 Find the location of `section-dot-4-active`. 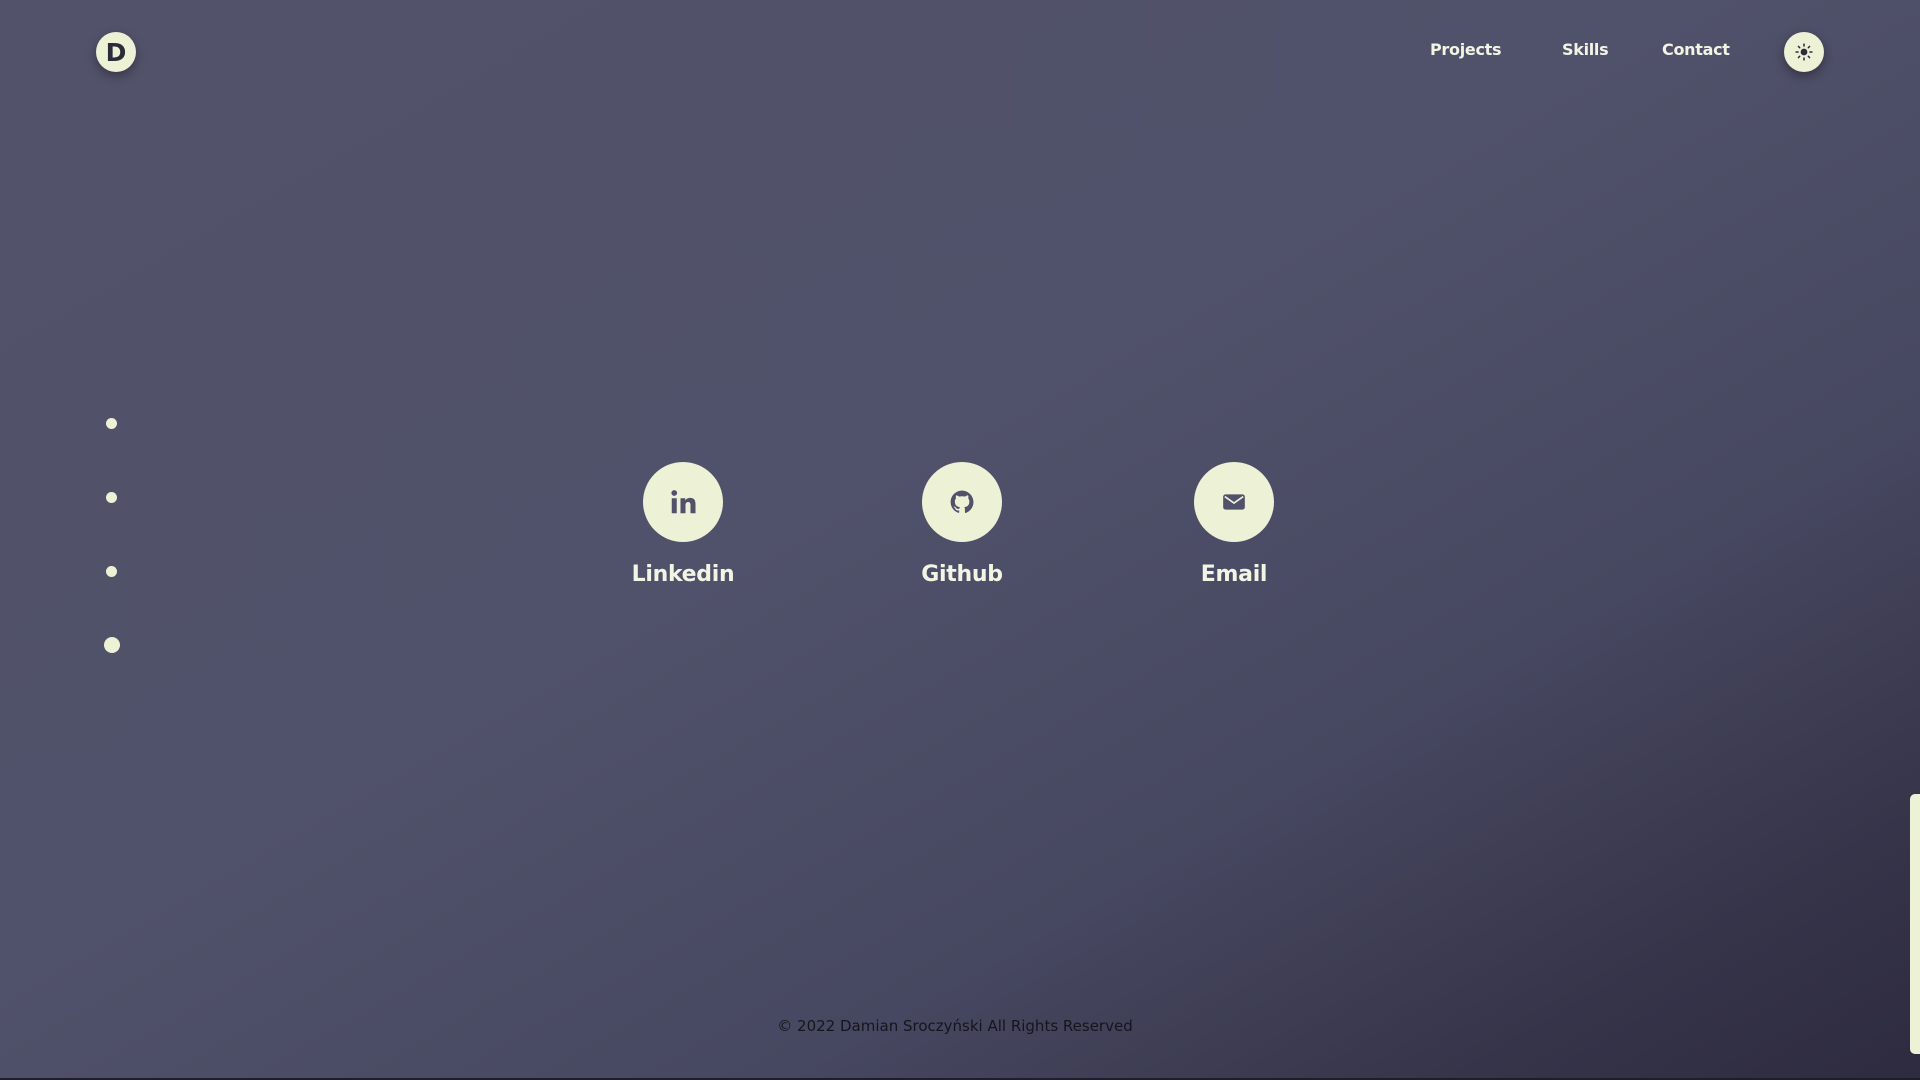

section-dot-4-active is located at coordinates (112, 645).